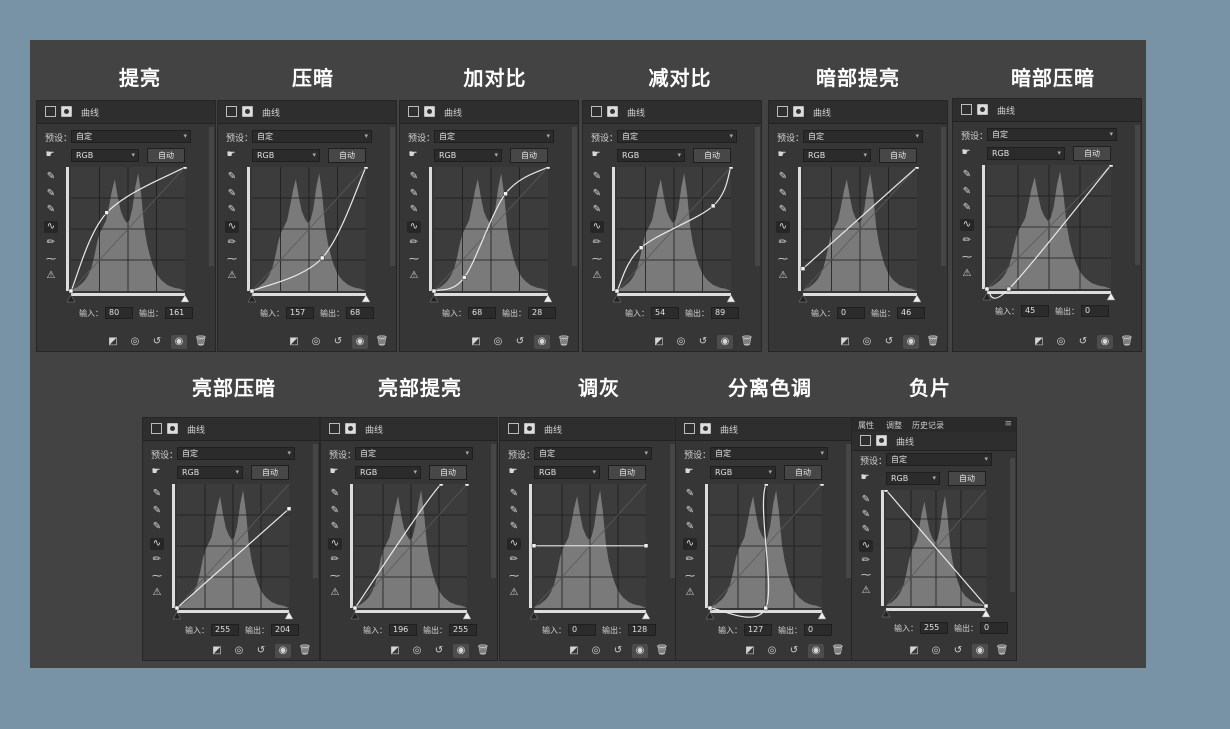 This screenshot has width=1230, height=729. Describe the element at coordinates (448, 472) in the screenshot. I see `auto-button: 自动` at that location.